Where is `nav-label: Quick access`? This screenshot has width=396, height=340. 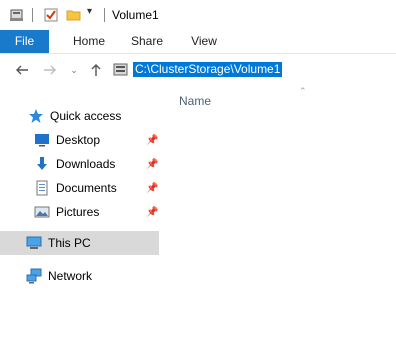 nav-label: Quick access is located at coordinates (86, 116).